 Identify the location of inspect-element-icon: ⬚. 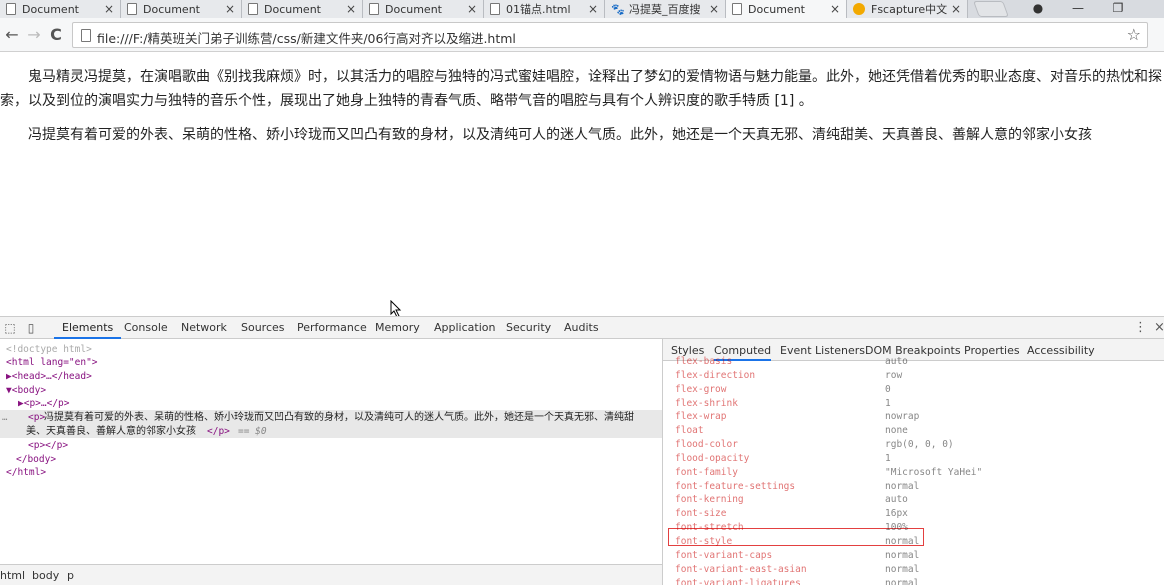
(10, 328).